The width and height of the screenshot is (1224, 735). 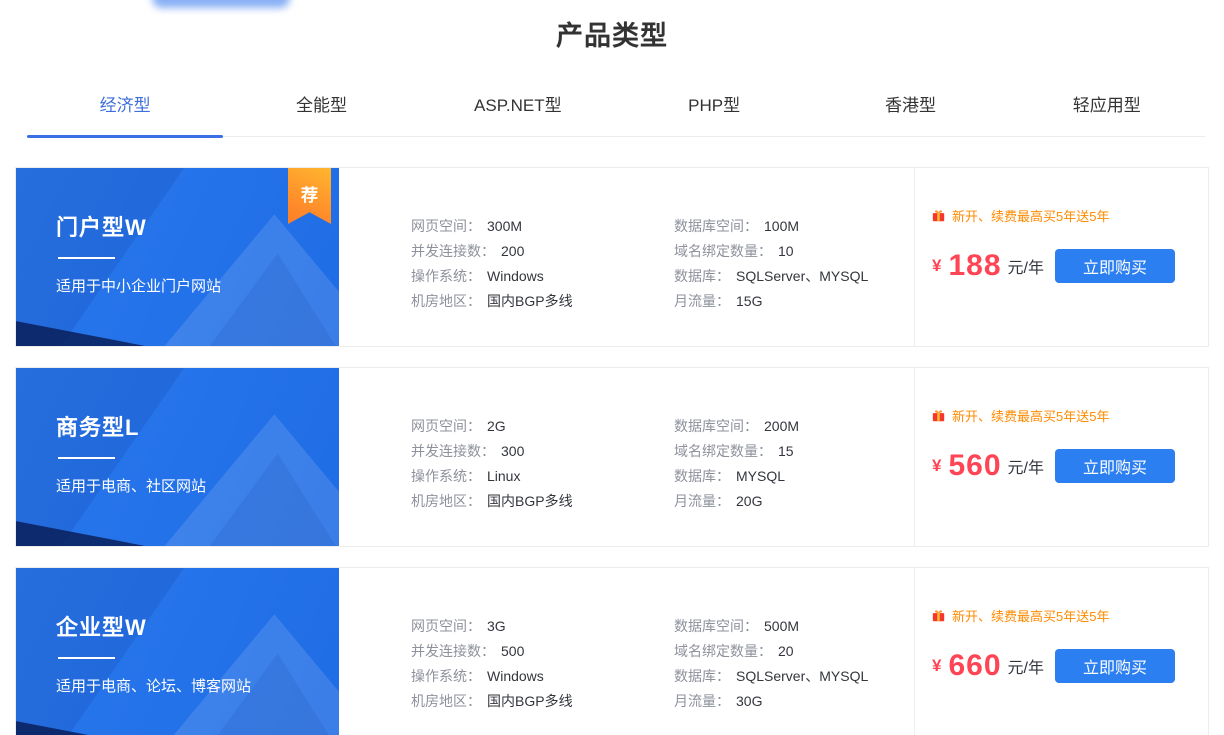 I want to click on spec-row: 域名绑定数量： 10, so click(x=771, y=251).